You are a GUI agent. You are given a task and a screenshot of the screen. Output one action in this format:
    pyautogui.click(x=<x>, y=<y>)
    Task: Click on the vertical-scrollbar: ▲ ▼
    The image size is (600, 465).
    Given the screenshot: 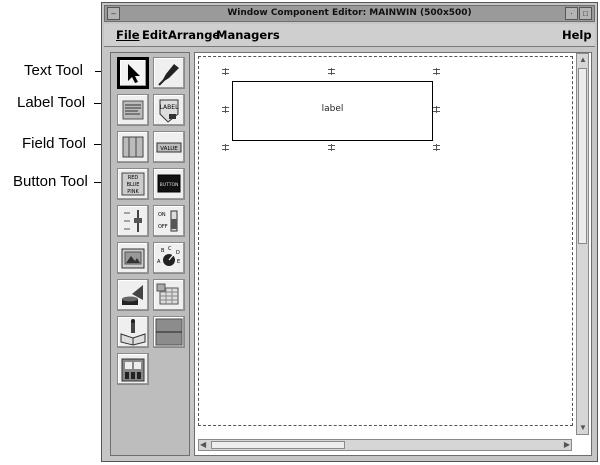 What is the action you would take?
    pyautogui.click(x=582, y=244)
    